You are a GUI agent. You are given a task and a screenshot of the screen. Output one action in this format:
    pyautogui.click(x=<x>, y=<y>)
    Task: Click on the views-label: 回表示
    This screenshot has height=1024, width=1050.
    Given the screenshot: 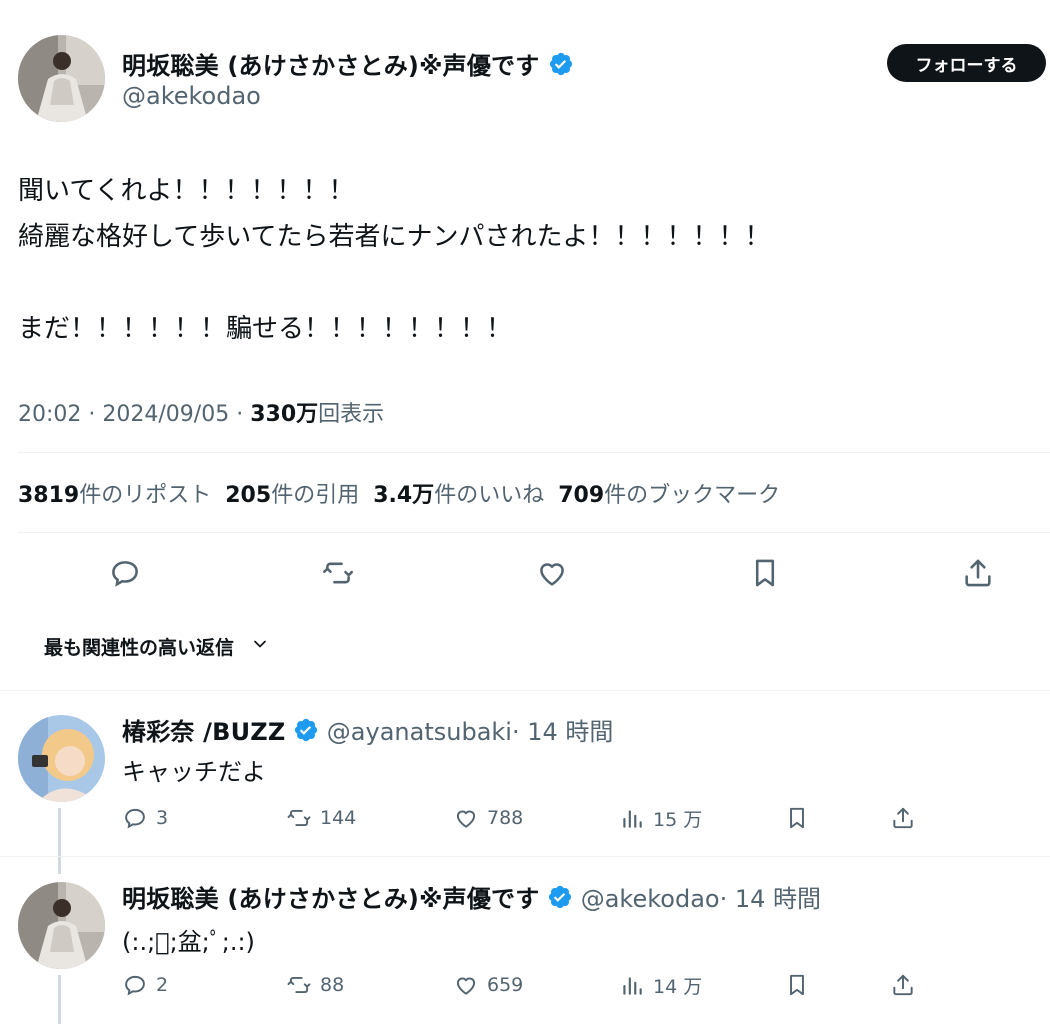 What is the action you would take?
    pyautogui.click(x=351, y=414)
    